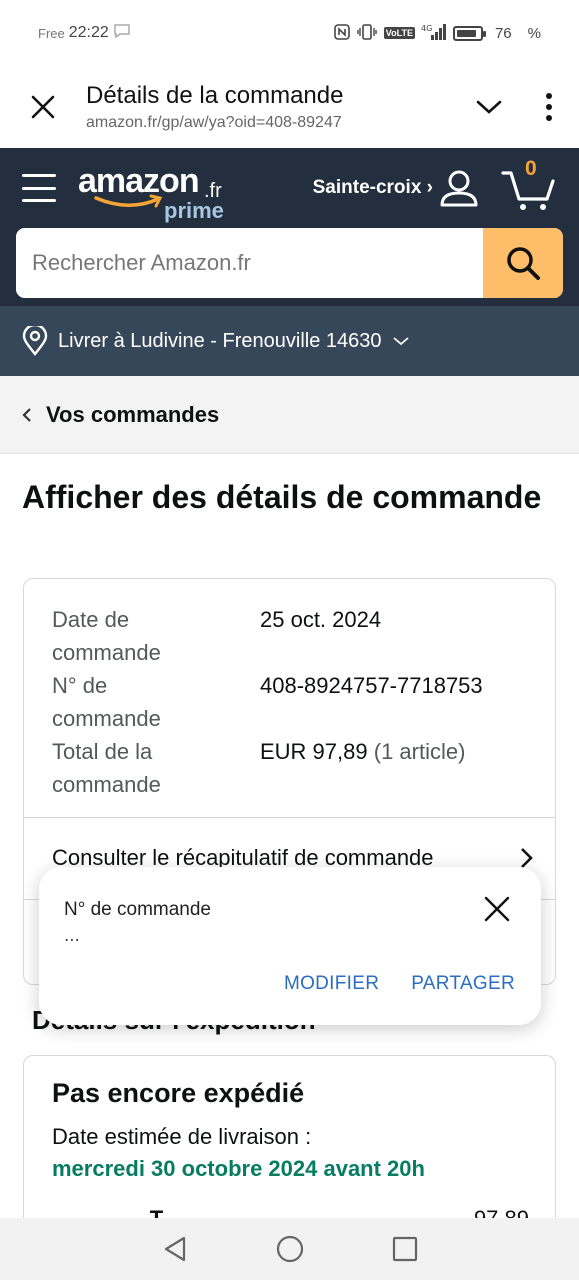  Describe the element at coordinates (106, 718) in the screenshot. I see `order-number-key-line2: commande` at that location.